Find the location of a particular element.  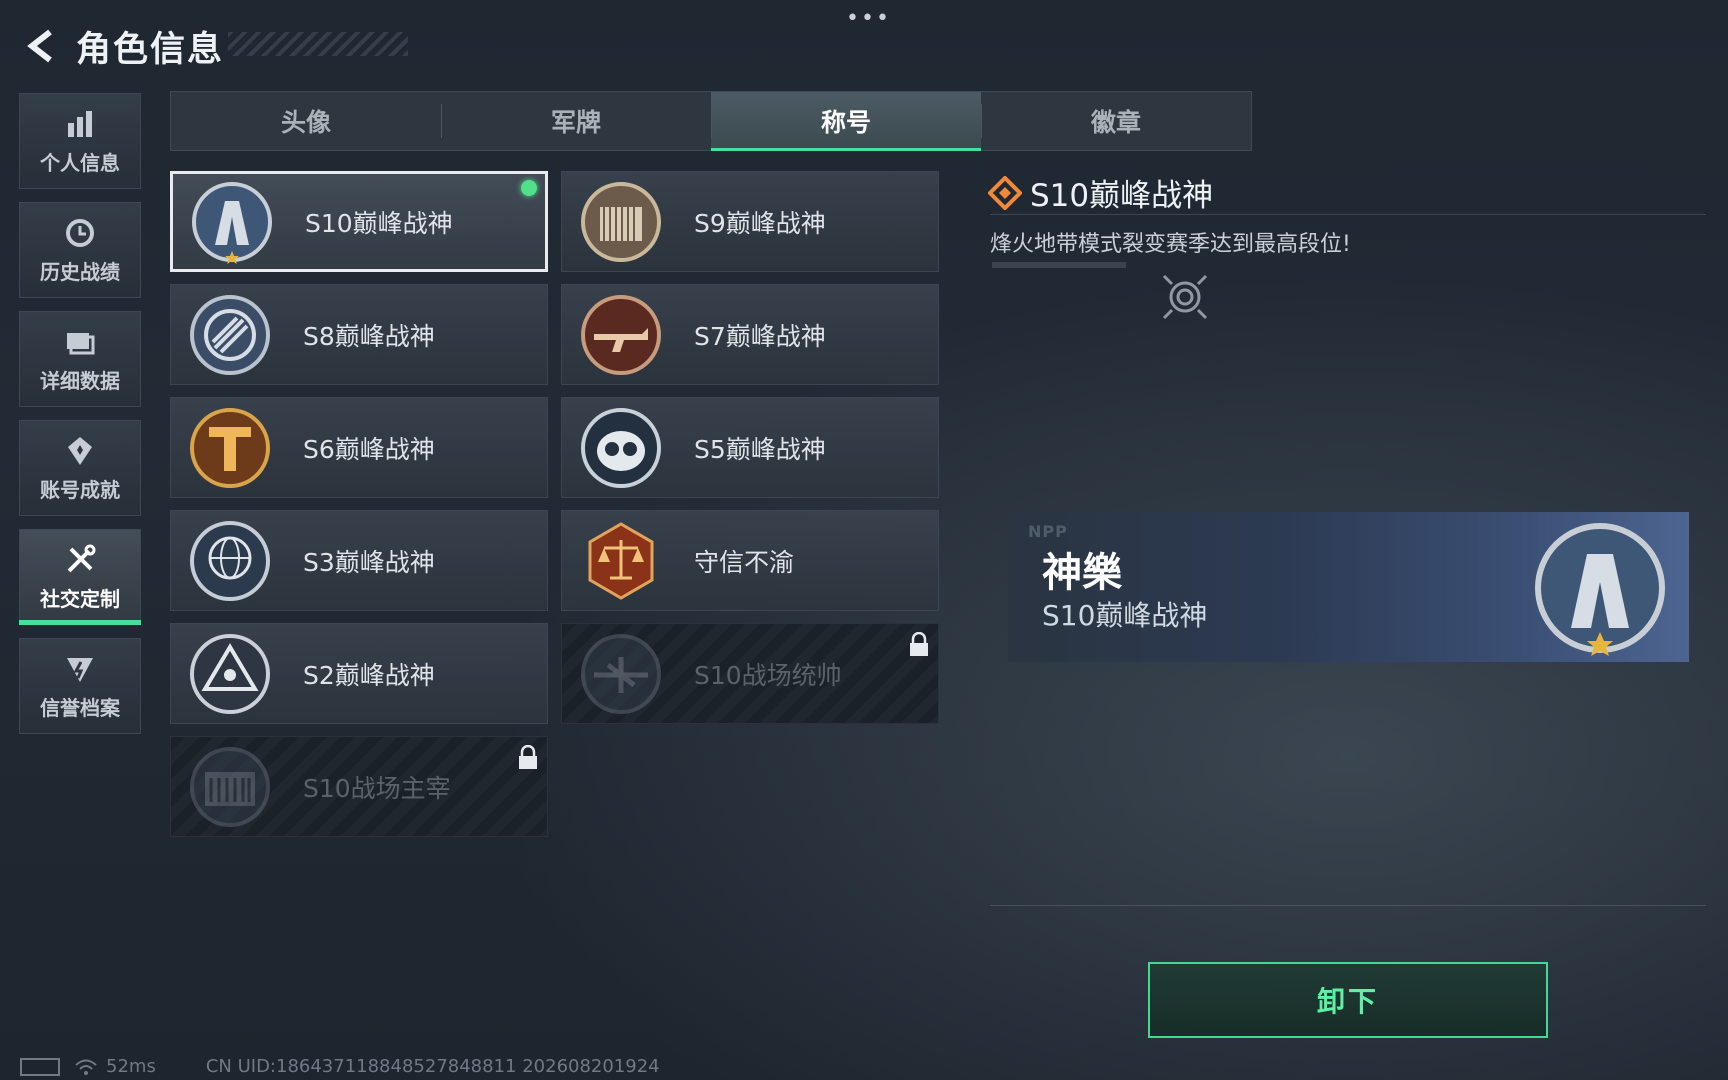

achievement-badge-icon is located at coordinates (80, 450).